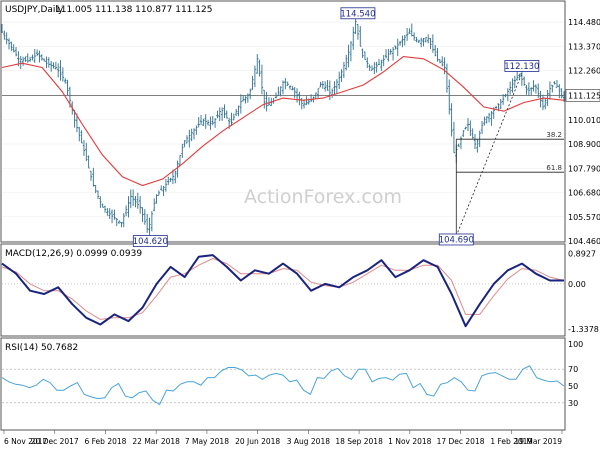 The height and width of the screenshot is (454, 600). What do you see at coordinates (584, 95) in the screenshot?
I see `last-price-label: 111.125` at bounding box center [584, 95].